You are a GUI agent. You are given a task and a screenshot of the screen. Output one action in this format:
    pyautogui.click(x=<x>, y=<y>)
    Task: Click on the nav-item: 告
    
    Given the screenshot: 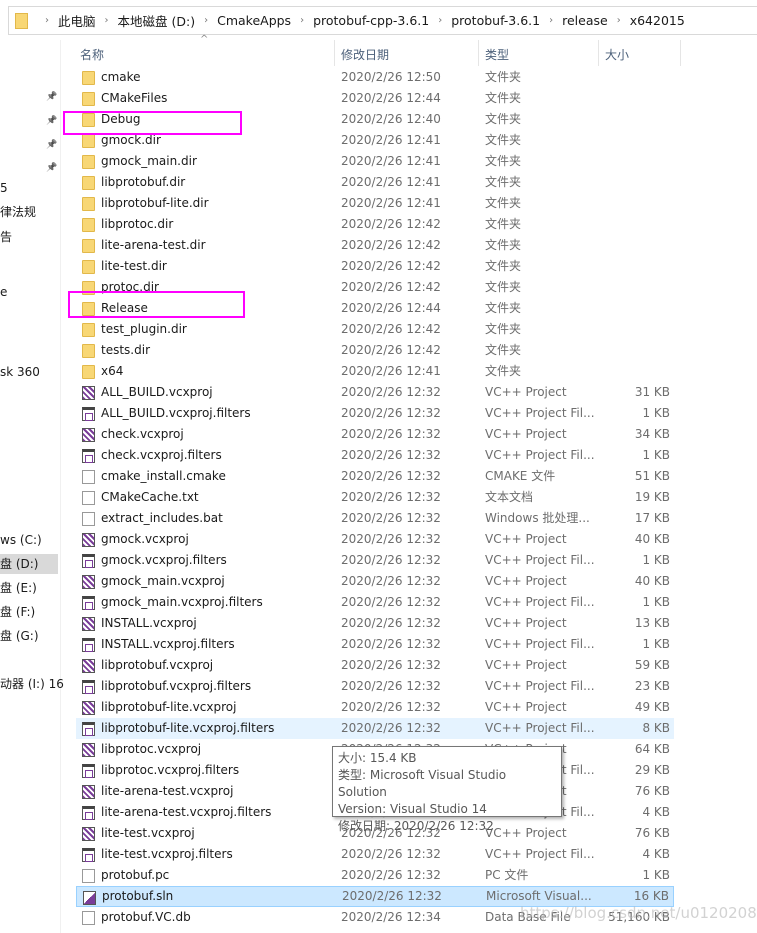 What is the action you would take?
    pyautogui.click(x=6, y=237)
    